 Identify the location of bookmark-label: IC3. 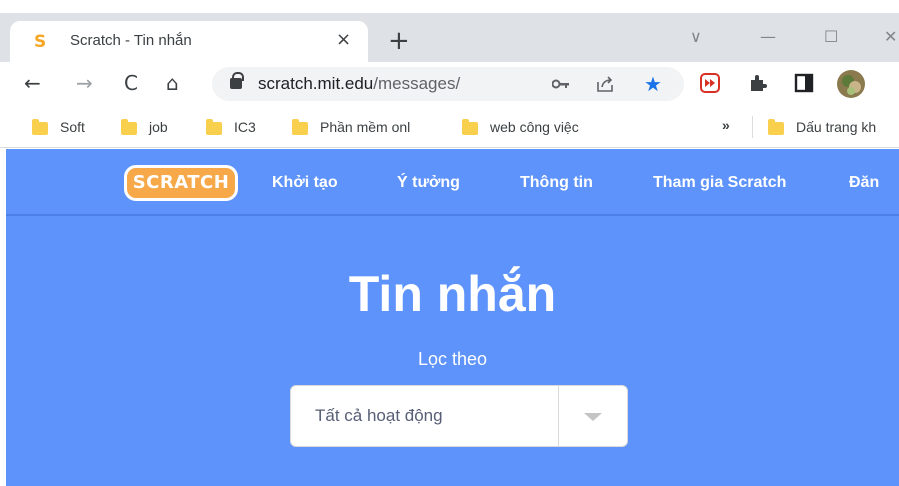
(245, 127).